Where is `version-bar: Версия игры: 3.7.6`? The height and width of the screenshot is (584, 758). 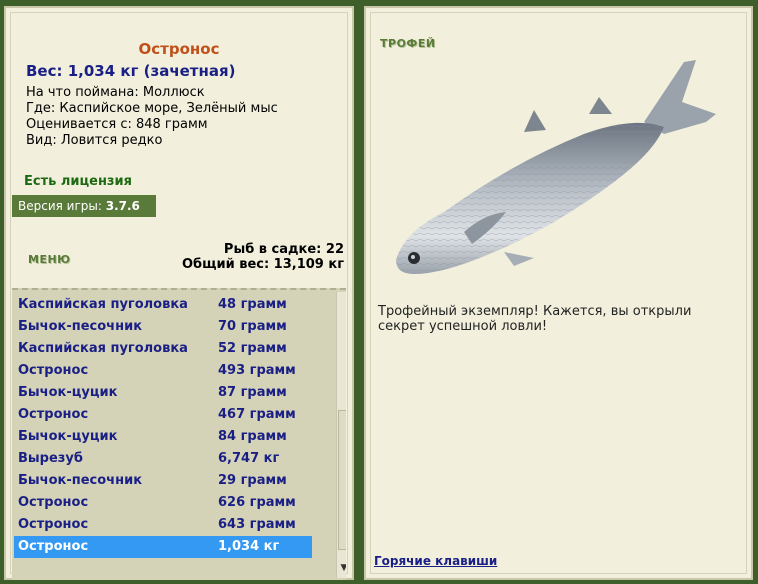
version-bar: Версия игры: 3.7.6 is located at coordinates (84, 206).